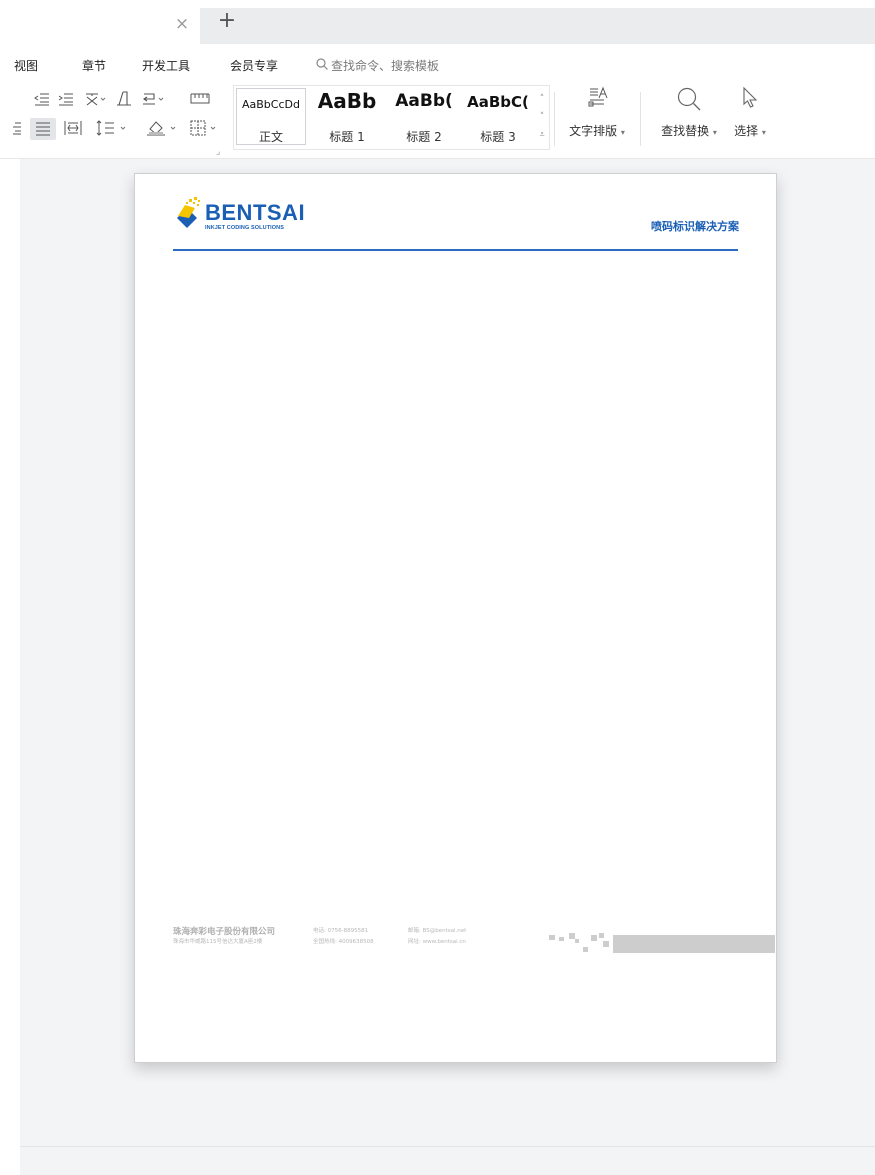 Image resolution: width=875 pixels, height=1175 pixels. What do you see at coordinates (188, 212) in the screenshot?
I see `logo-mark-icon` at bounding box center [188, 212].